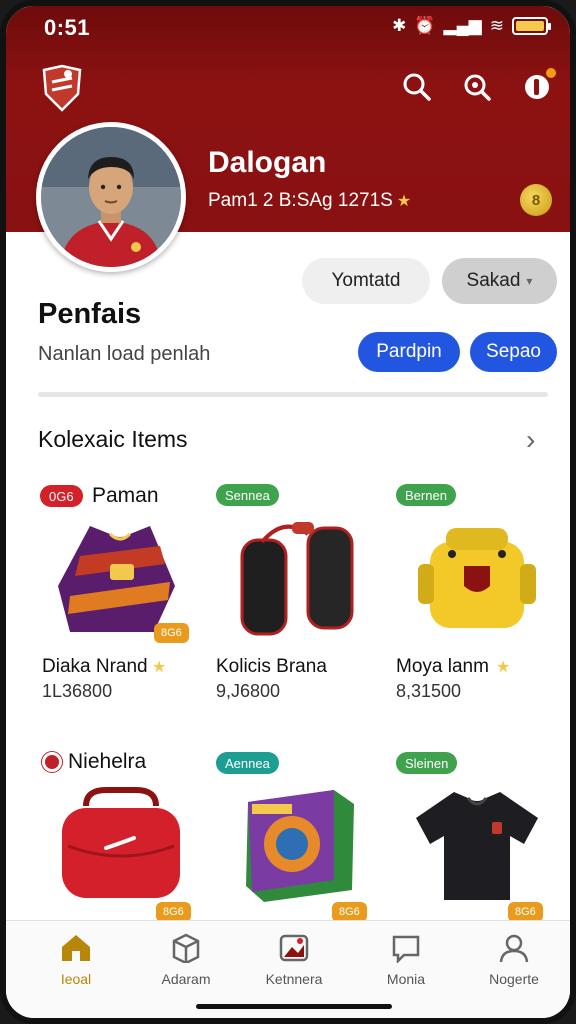  What do you see at coordinates (417, 87) in the screenshot?
I see `search-icon` at bounding box center [417, 87].